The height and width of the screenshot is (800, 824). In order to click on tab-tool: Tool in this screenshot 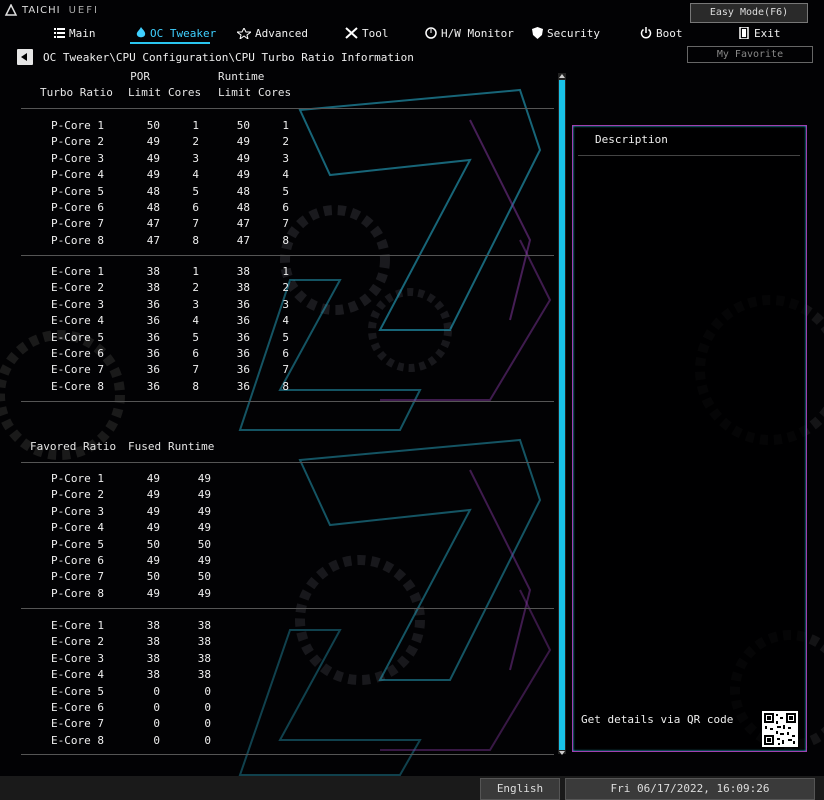, I will do `click(367, 33)`.